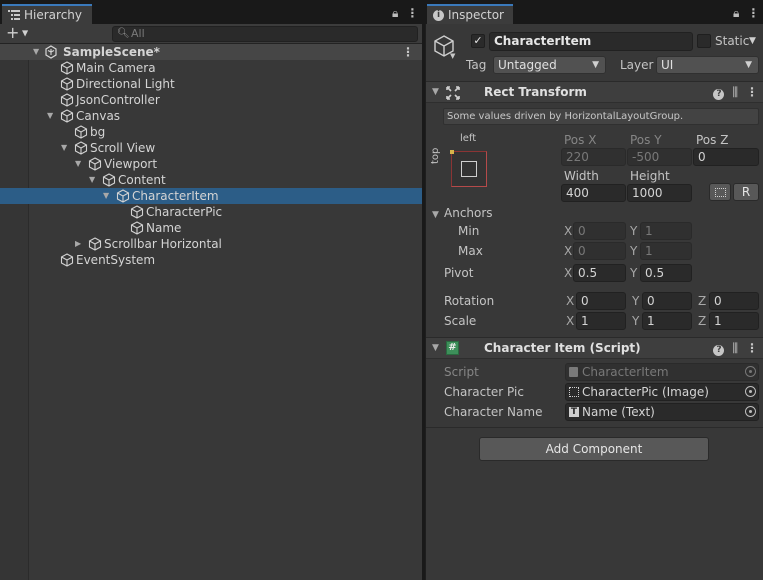  I want to click on scale-y-axis: Y, so click(635, 321).